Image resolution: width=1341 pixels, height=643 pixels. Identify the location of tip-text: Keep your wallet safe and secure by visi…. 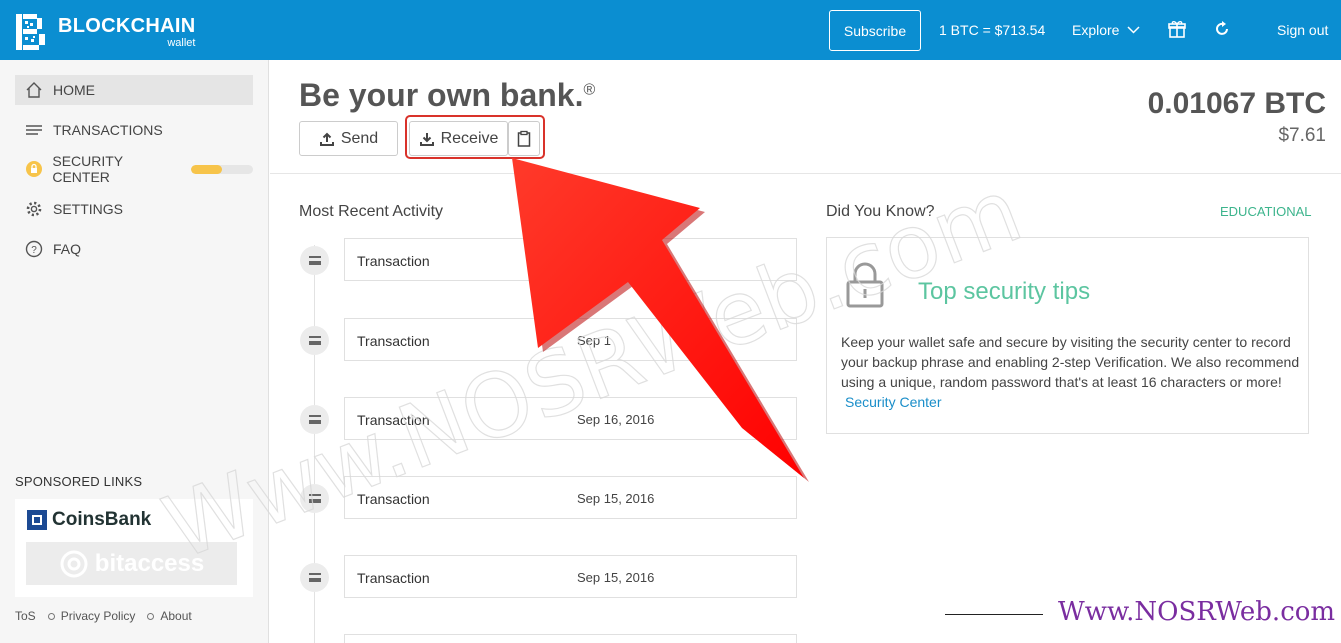
(1070, 362).